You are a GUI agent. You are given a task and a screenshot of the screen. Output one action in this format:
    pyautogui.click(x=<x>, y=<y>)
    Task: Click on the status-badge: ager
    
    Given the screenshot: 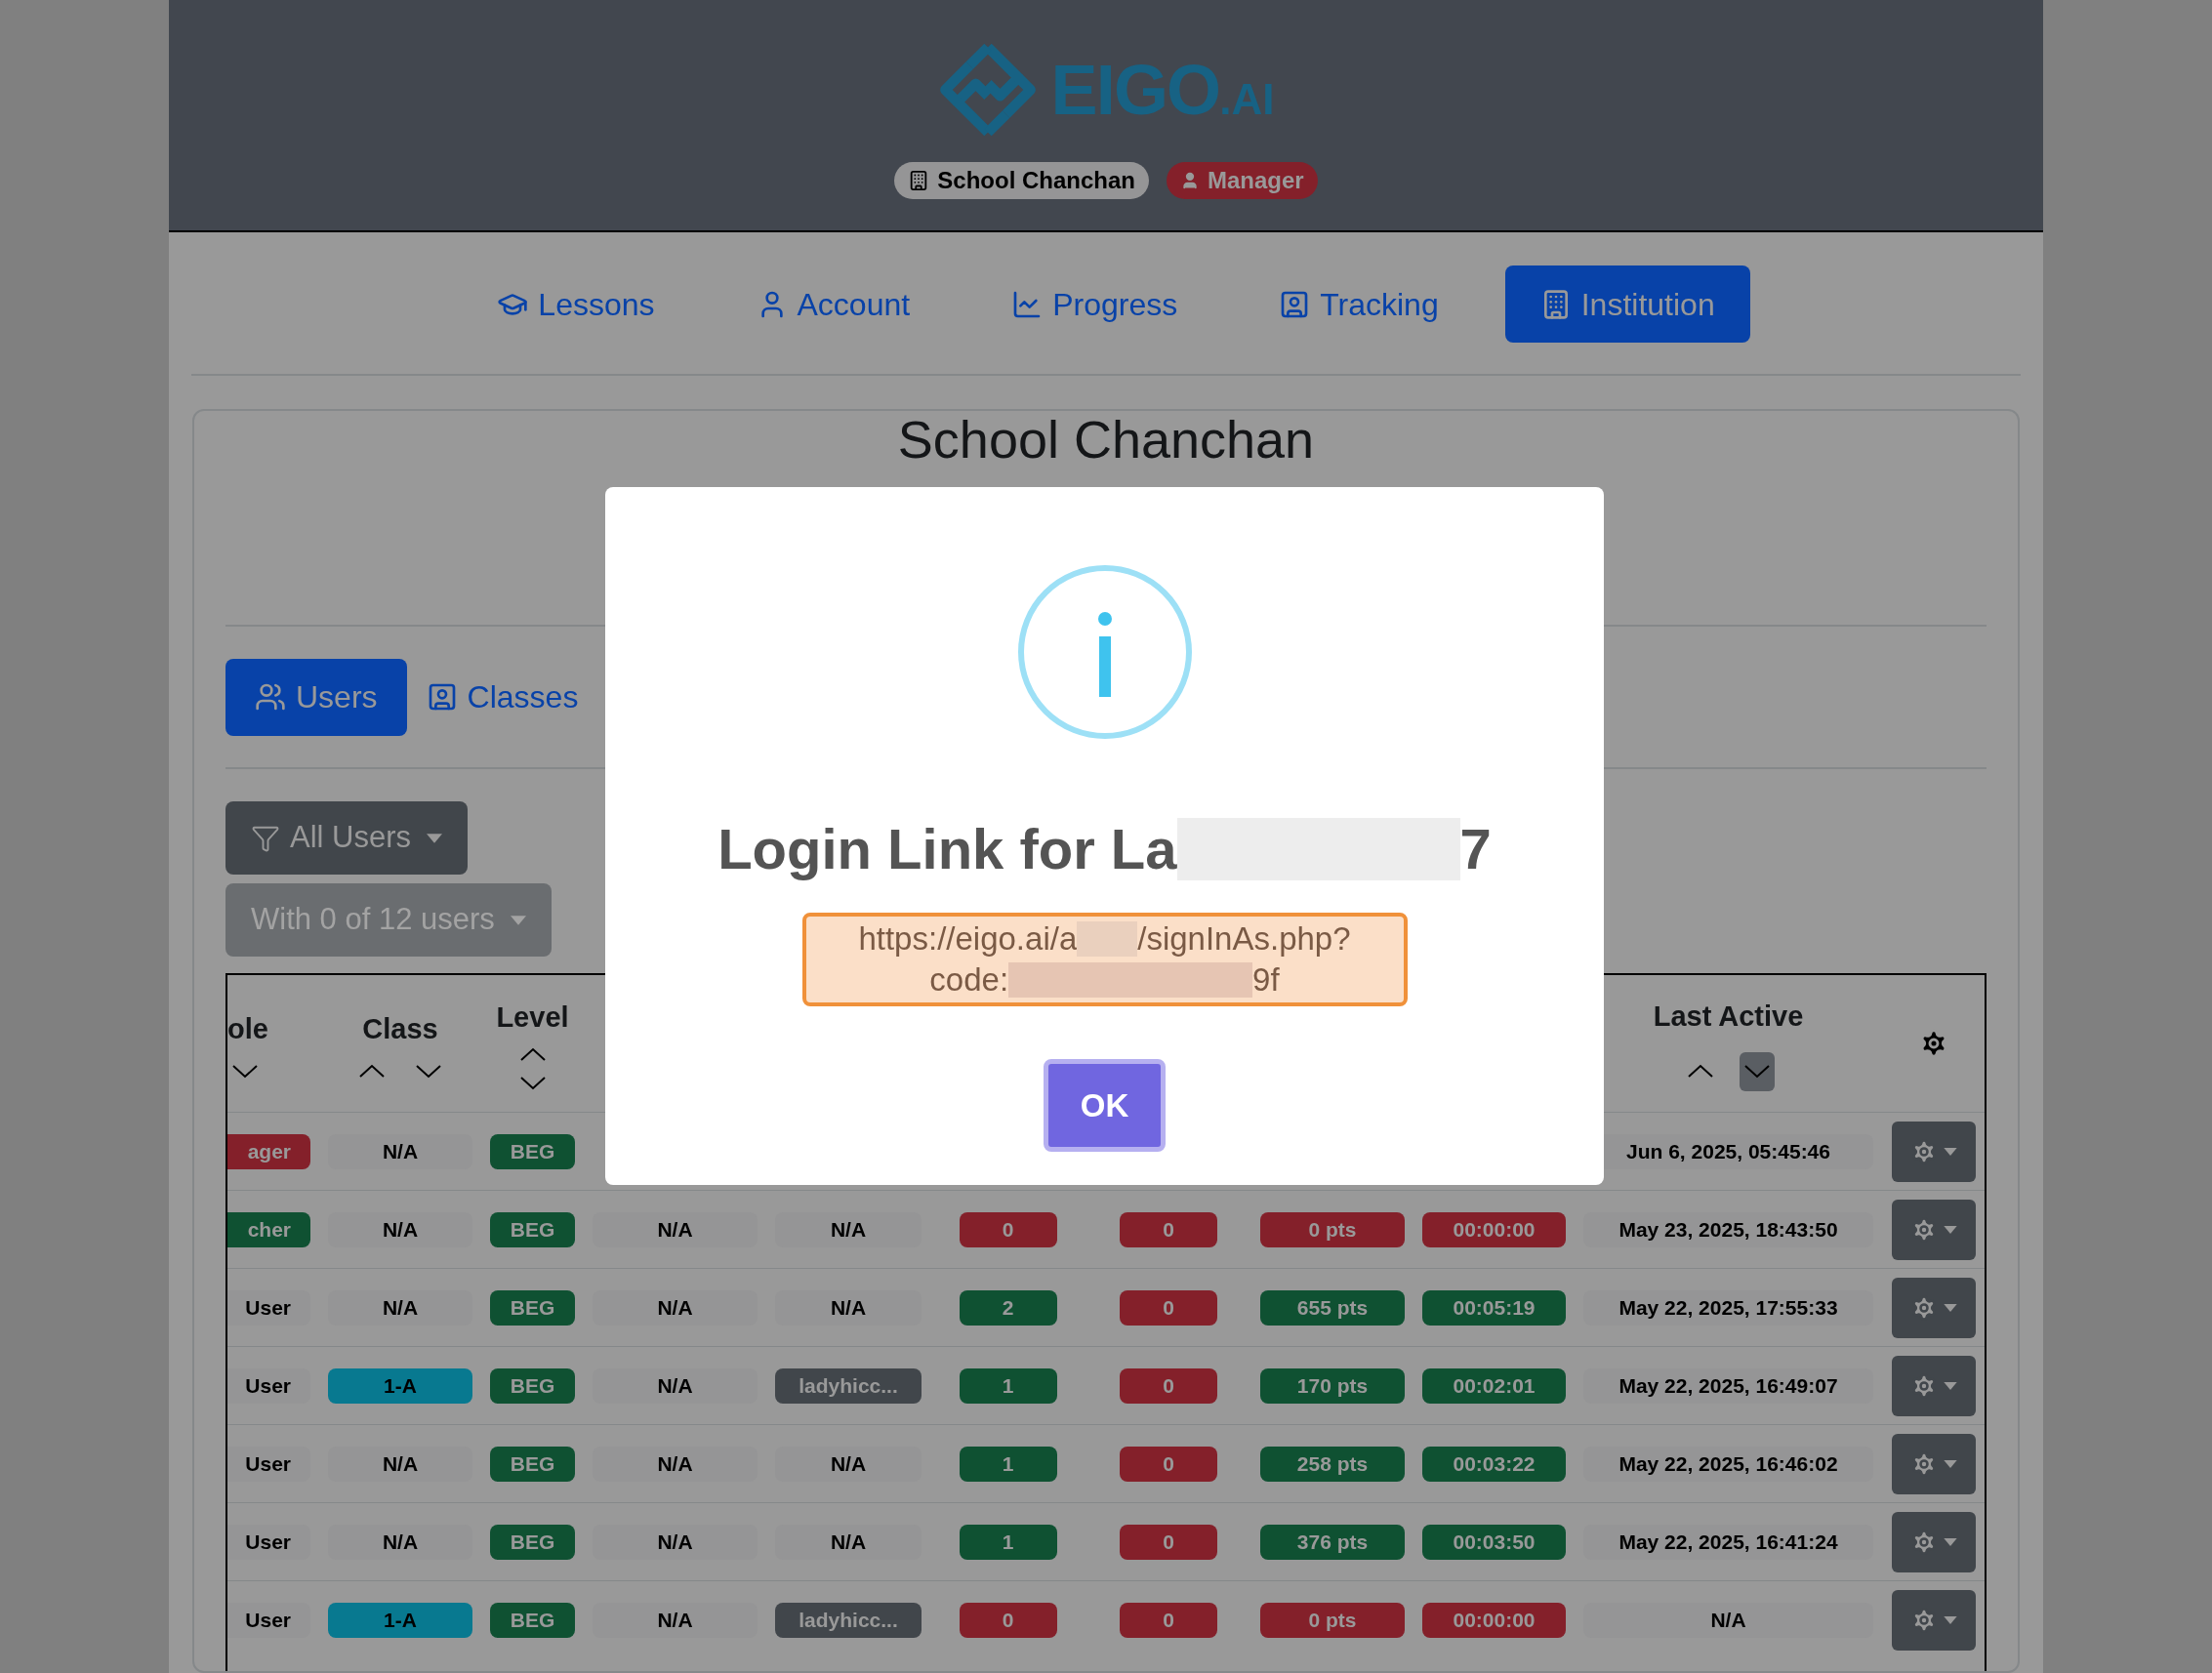 What is the action you would take?
    pyautogui.click(x=268, y=1151)
    